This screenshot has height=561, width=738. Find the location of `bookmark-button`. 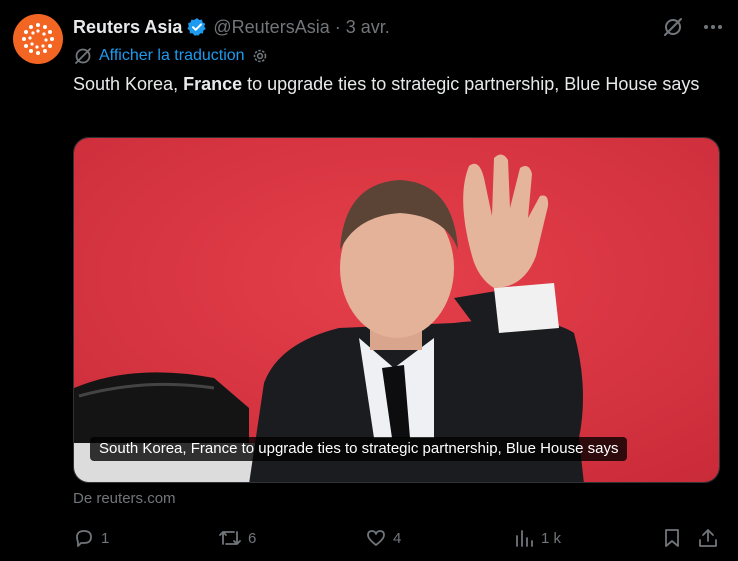

bookmark-button is located at coordinates (672, 538).